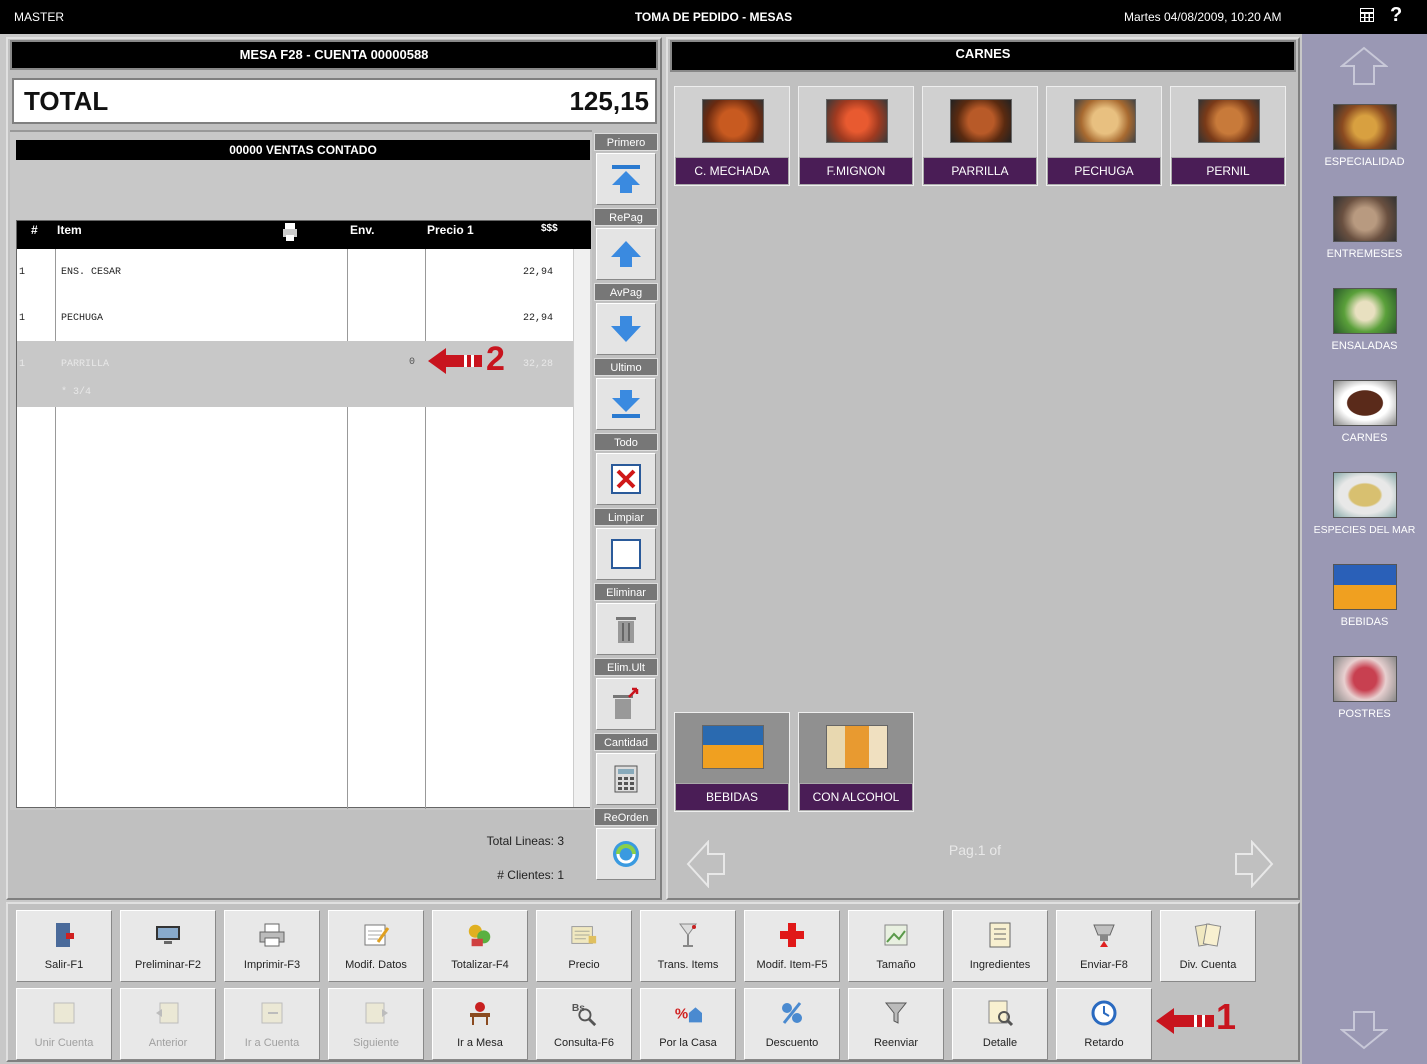 The width and height of the screenshot is (1427, 1064). I want to click on previous-button: Anterior, so click(168, 1024).